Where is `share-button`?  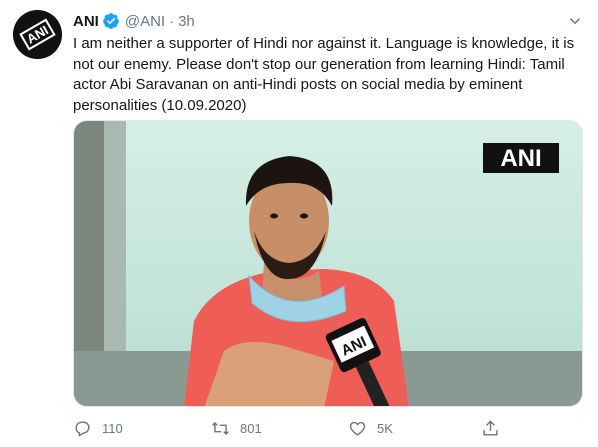
share-button is located at coordinates (490, 428).